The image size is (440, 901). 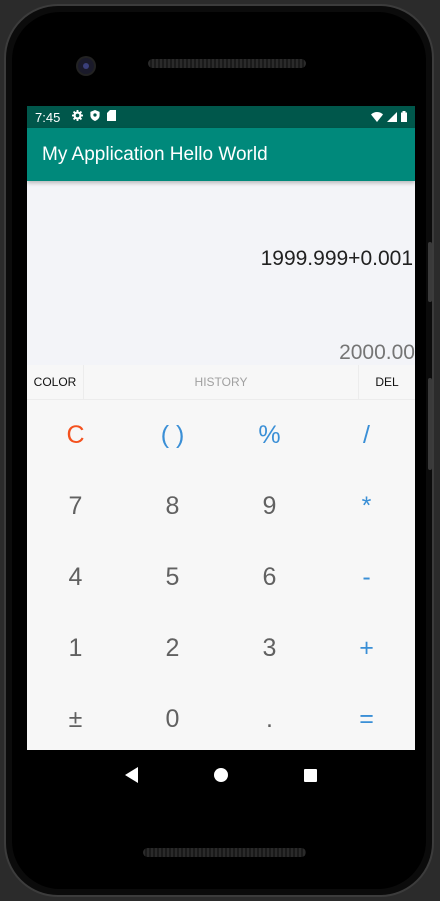 What do you see at coordinates (75, 648) in the screenshot?
I see `digit-1-button: 1` at bounding box center [75, 648].